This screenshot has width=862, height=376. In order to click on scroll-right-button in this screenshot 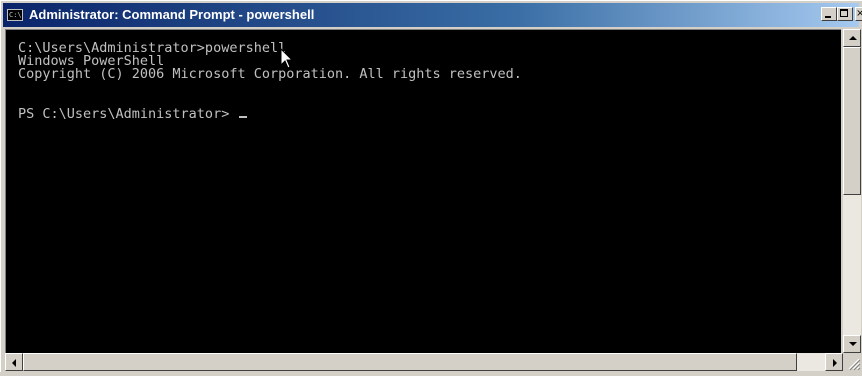, I will do `click(834, 362)`.